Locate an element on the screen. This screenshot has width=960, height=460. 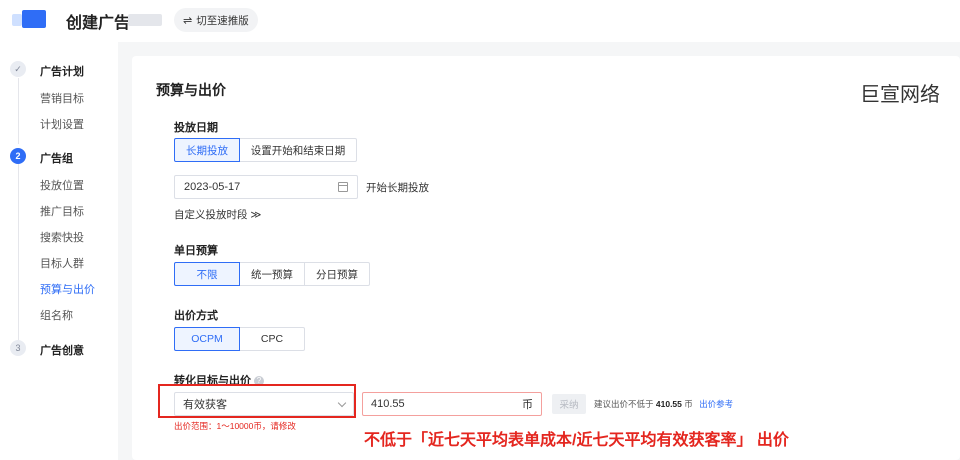
sidebar-item-search-fast: 搜索快投 is located at coordinates (62, 237).